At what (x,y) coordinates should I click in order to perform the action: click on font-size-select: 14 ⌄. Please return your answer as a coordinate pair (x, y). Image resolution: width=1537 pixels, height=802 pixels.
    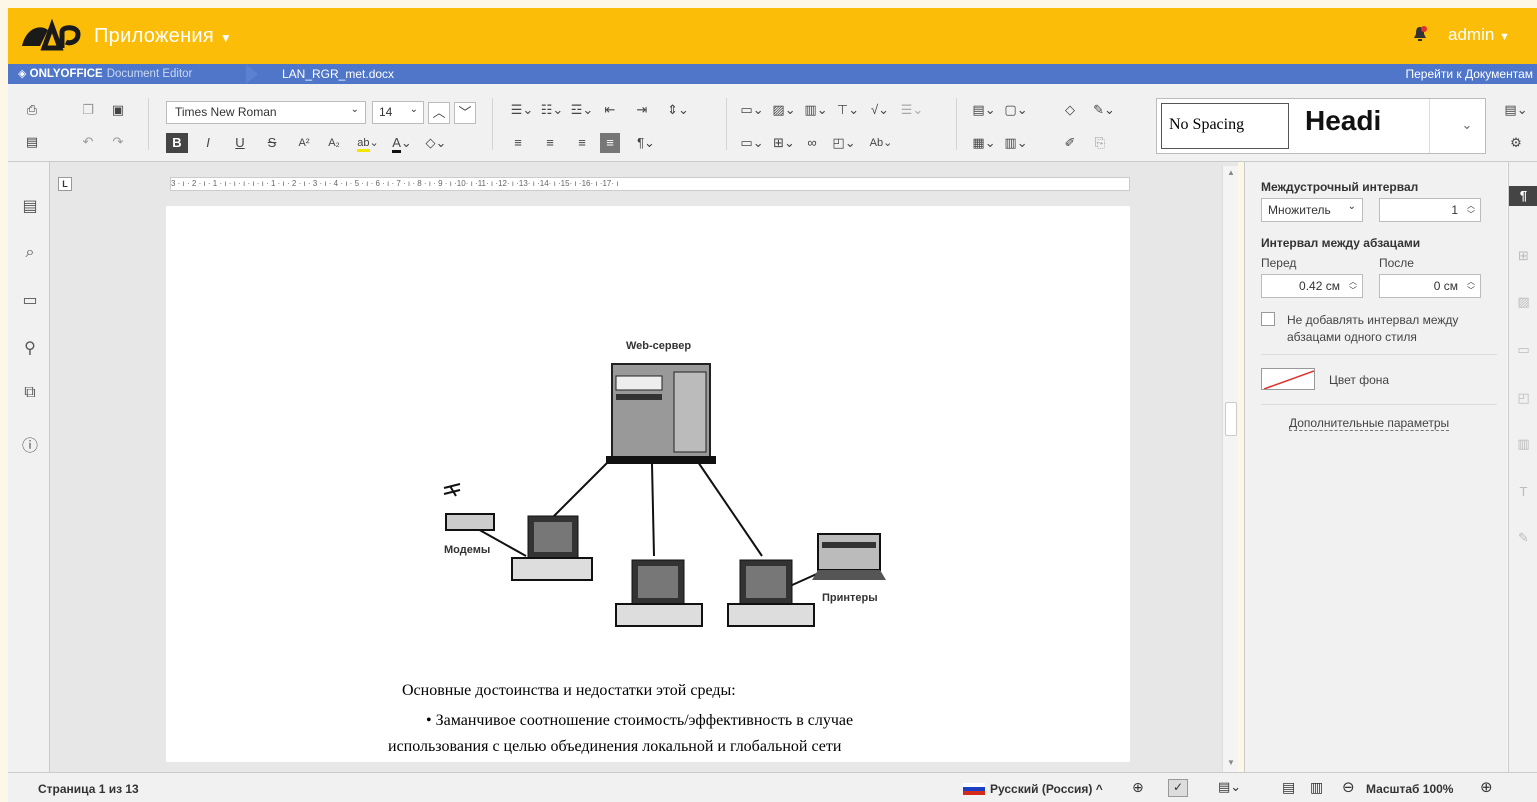
    Looking at the image, I should click on (398, 112).